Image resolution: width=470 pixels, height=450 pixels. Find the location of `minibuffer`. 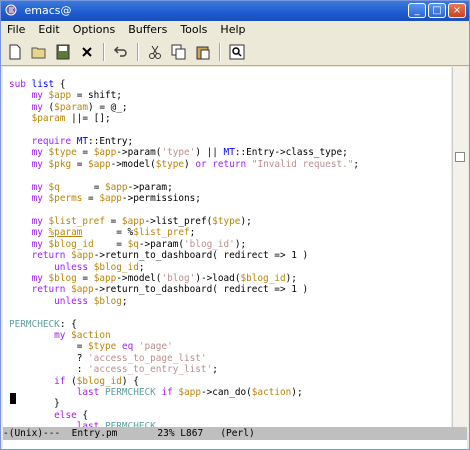

minibuffer is located at coordinates (235, 444).